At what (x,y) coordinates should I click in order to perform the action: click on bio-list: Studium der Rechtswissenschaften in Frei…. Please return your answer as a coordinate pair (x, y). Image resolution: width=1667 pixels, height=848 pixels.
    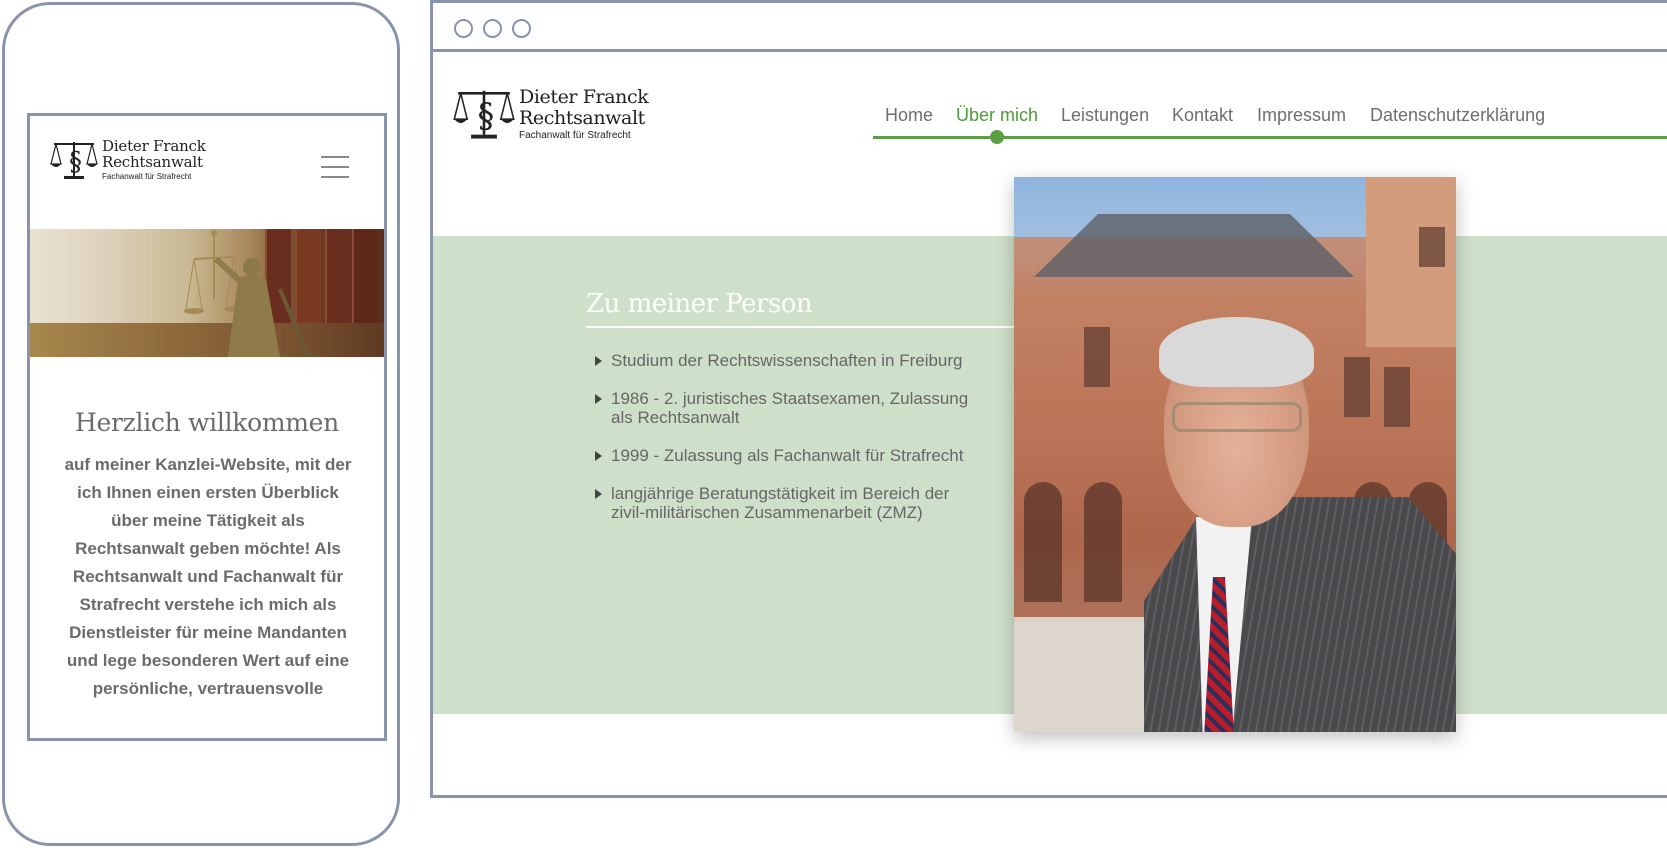
    Looking at the image, I should click on (788, 446).